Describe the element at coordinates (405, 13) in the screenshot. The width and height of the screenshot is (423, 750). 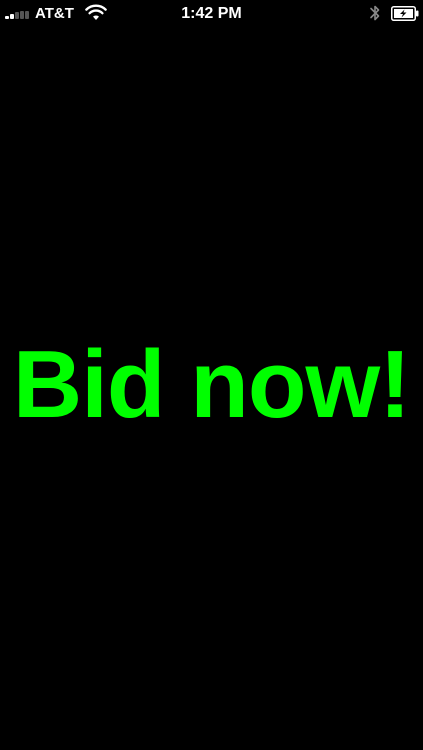
I see `battery-charging-icon` at that location.